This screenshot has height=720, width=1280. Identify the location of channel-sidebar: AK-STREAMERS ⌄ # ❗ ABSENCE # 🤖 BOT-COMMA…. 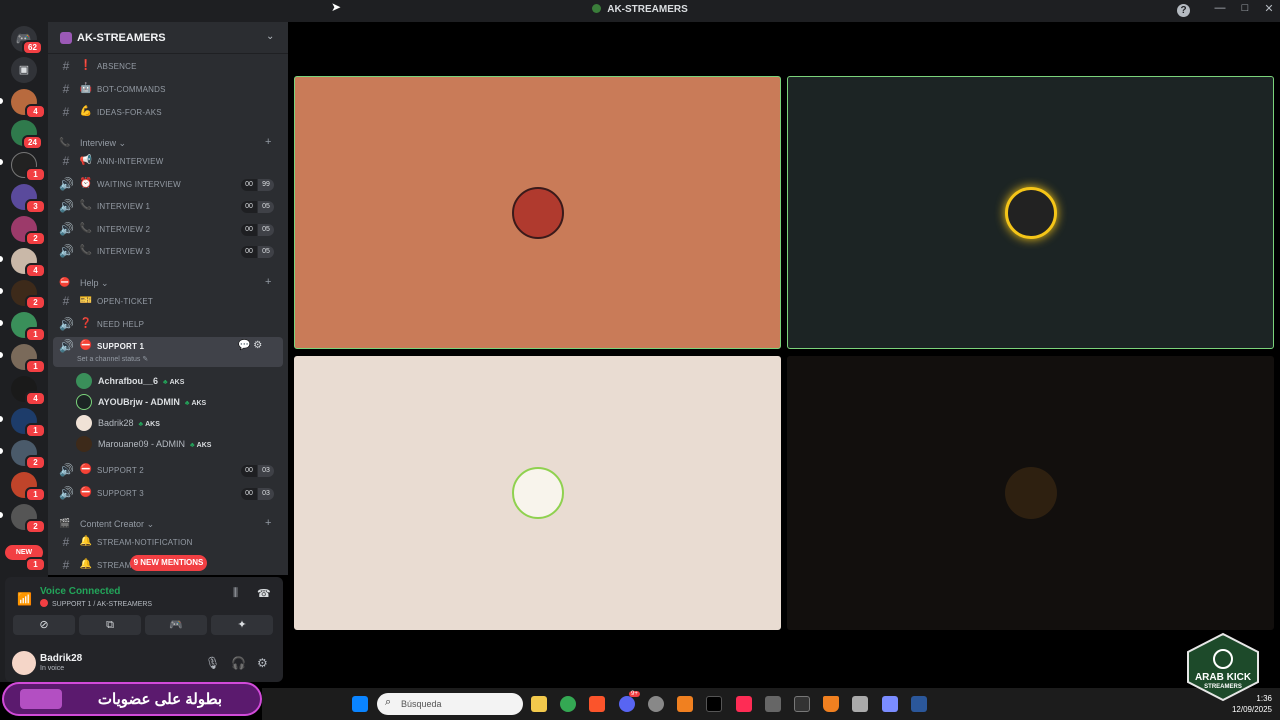
(168, 298).